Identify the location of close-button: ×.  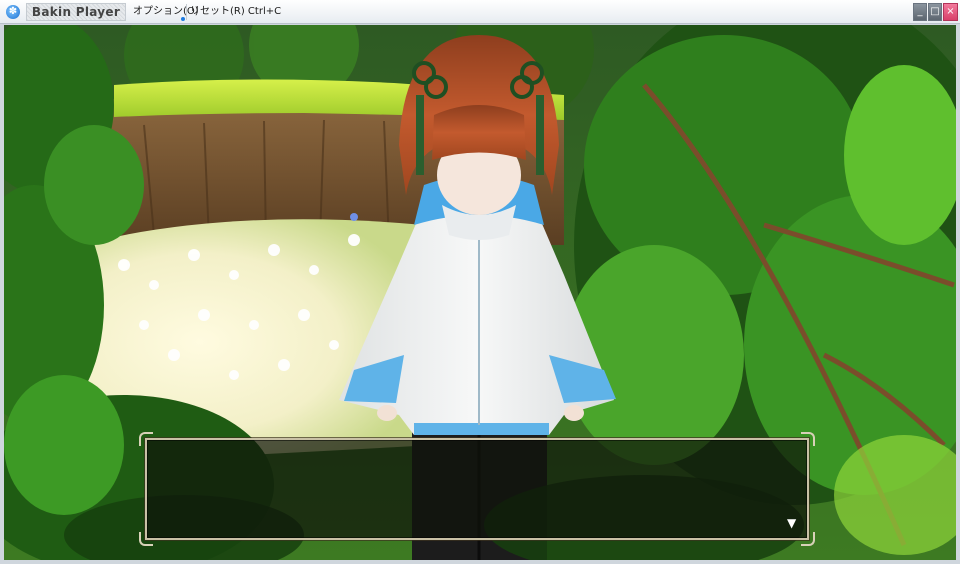
(950, 12).